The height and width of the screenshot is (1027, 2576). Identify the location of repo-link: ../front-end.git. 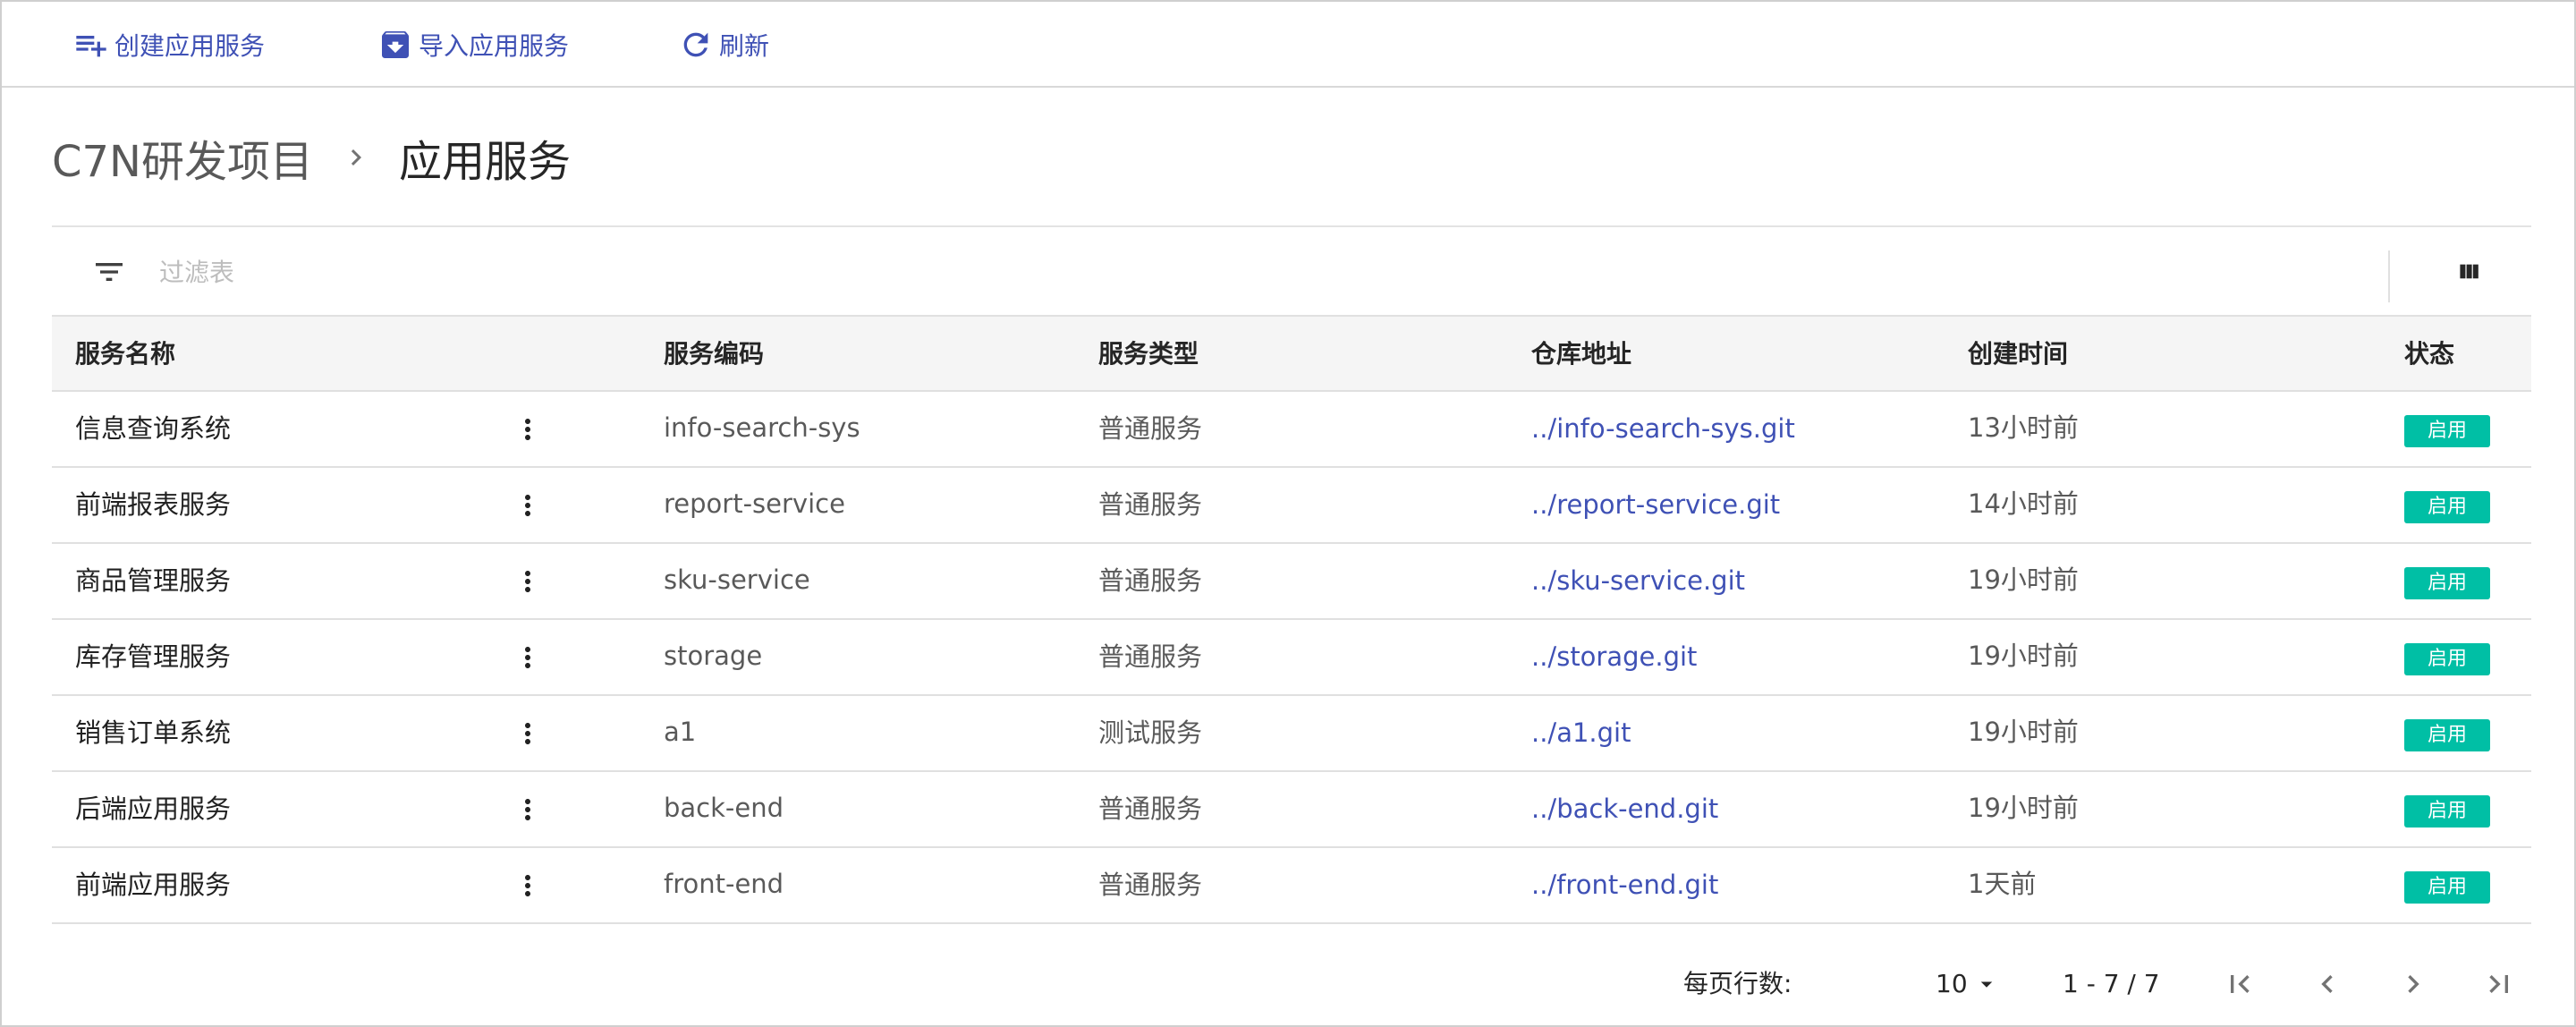
(1624, 885).